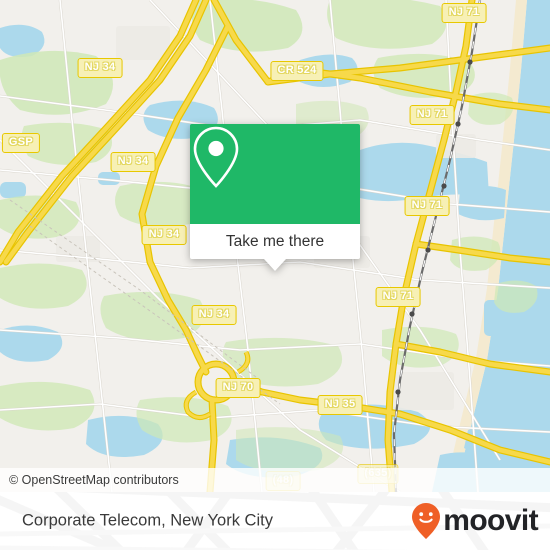 The image size is (550, 550). I want to click on popup-pointer-tail, so click(275, 265).